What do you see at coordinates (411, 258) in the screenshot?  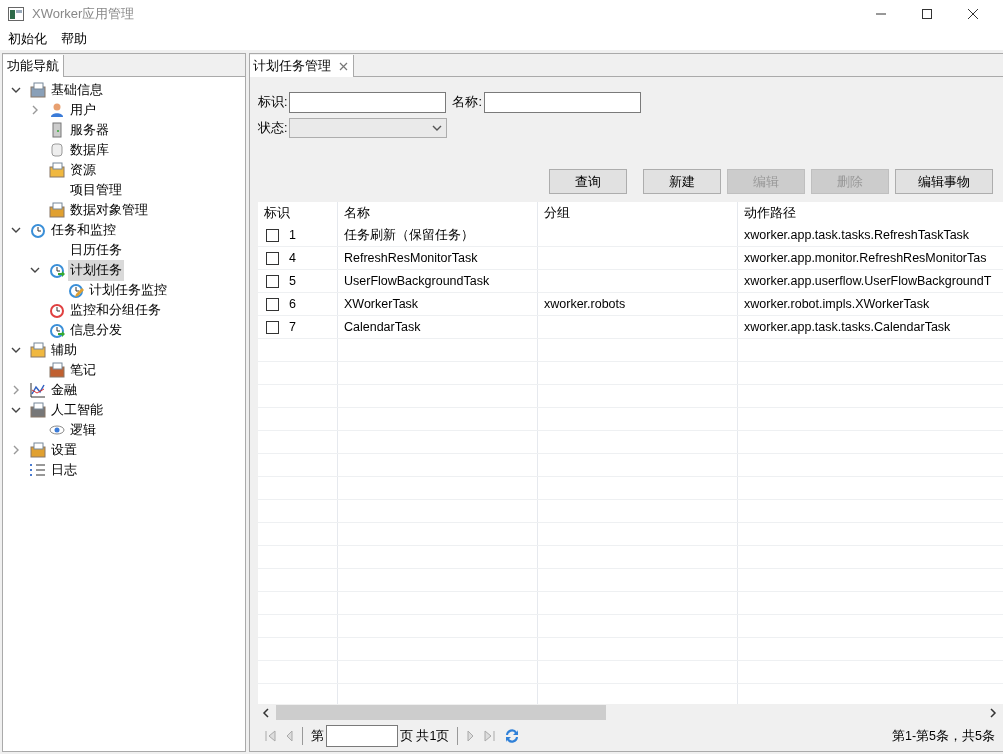 I see `table-cell: RefreshResMonitorTask` at bounding box center [411, 258].